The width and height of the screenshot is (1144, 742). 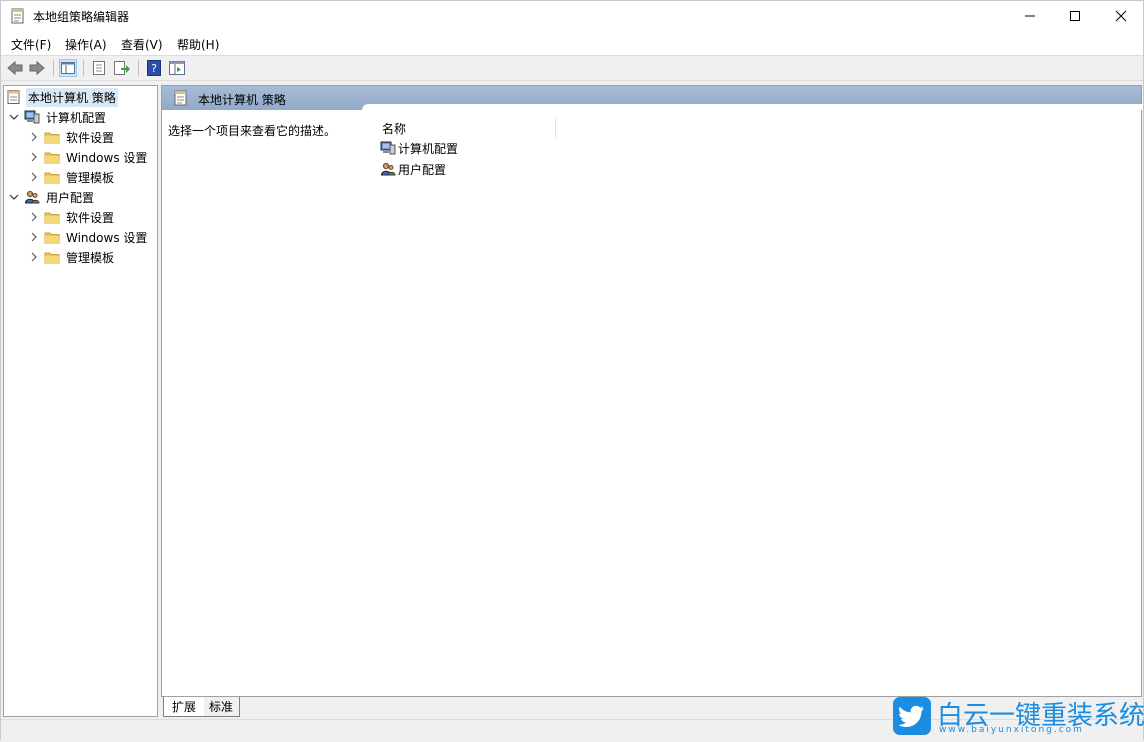 I want to click on close-button, so click(x=1121, y=16).